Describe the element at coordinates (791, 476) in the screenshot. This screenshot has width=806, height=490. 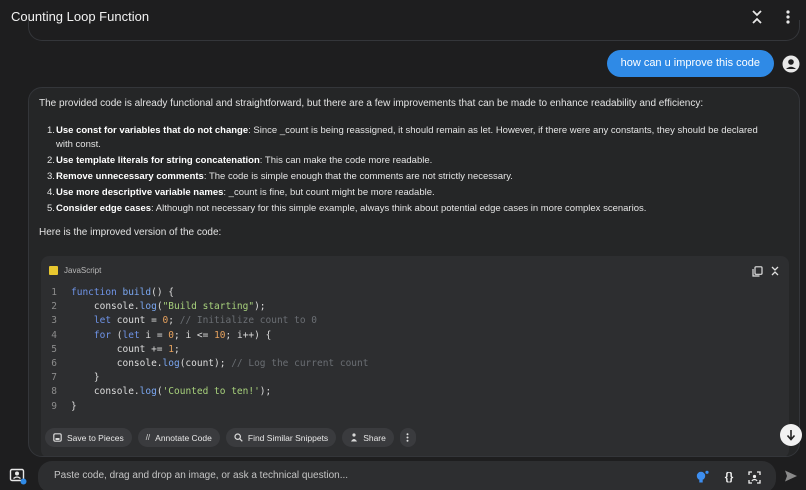
I see `send-icon` at that location.